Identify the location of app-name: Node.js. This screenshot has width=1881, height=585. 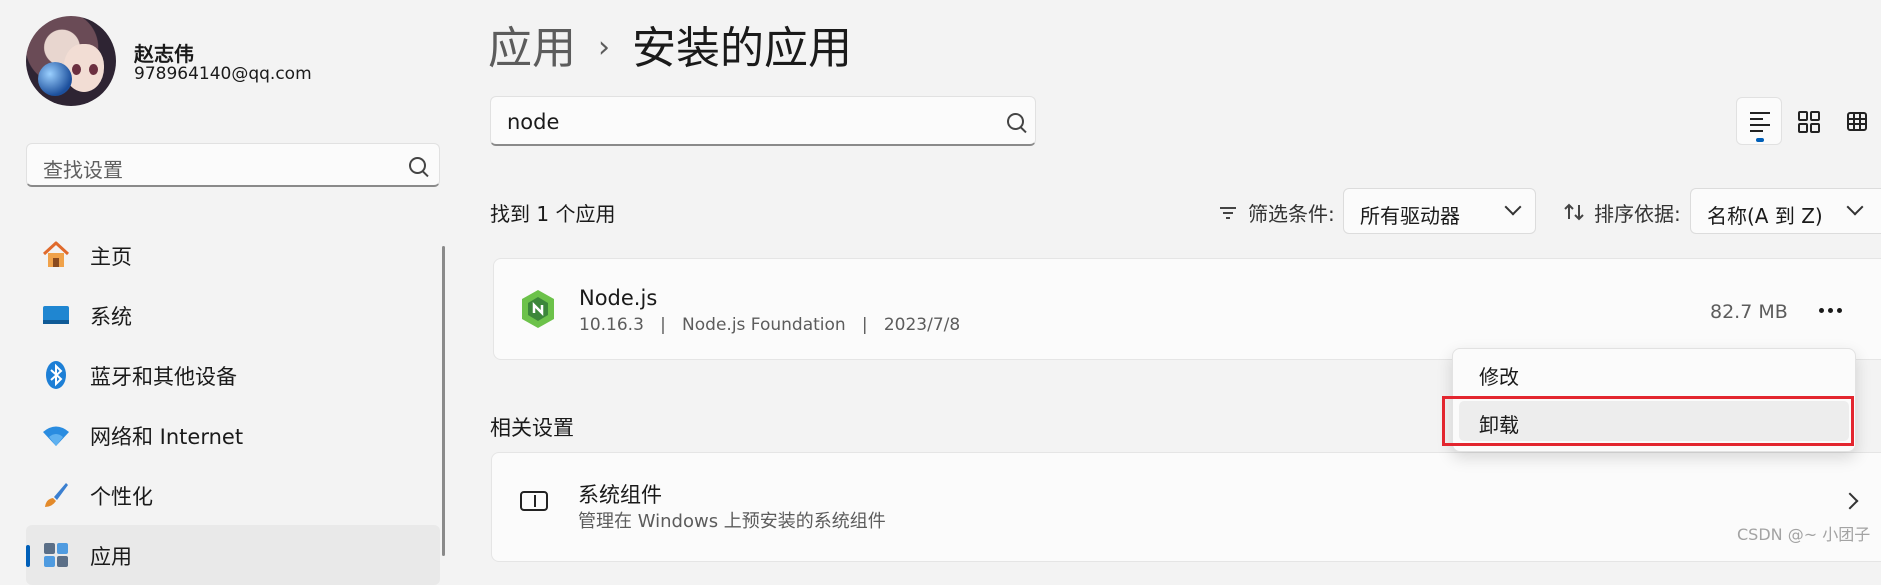
(618, 298).